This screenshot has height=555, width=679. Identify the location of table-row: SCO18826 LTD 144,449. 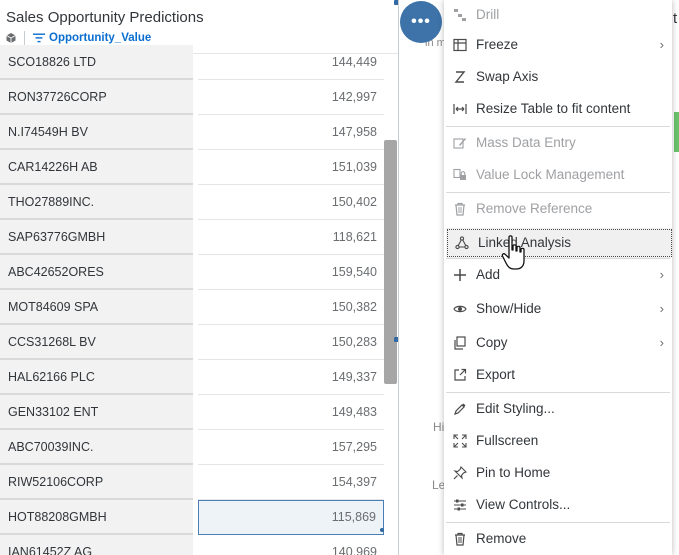
(192, 62).